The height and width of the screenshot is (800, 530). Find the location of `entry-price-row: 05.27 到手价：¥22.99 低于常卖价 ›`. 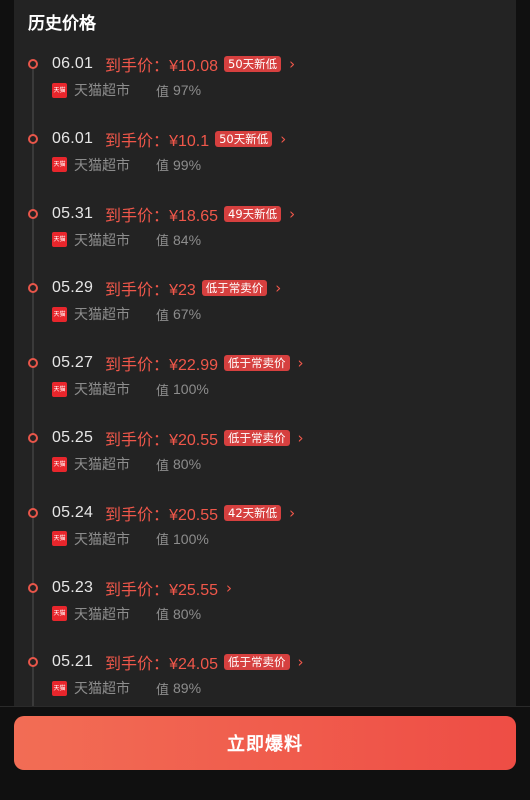

entry-price-row: 05.27 到手价：¥22.99 低于常卖价 › is located at coordinates (178, 363).